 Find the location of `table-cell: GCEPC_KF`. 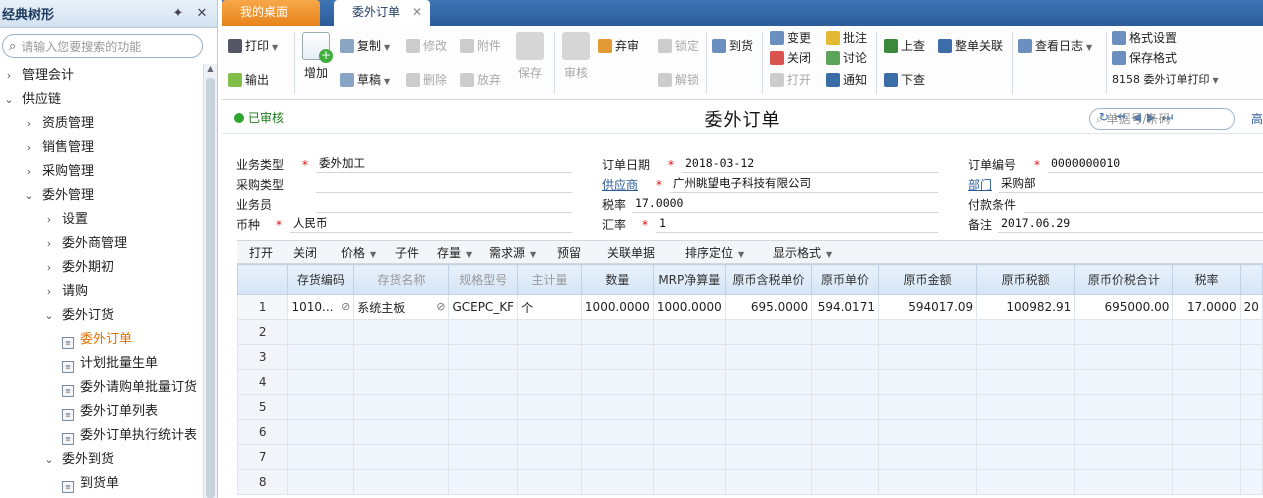

table-cell: GCEPC_KF is located at coordinates (483, 307).